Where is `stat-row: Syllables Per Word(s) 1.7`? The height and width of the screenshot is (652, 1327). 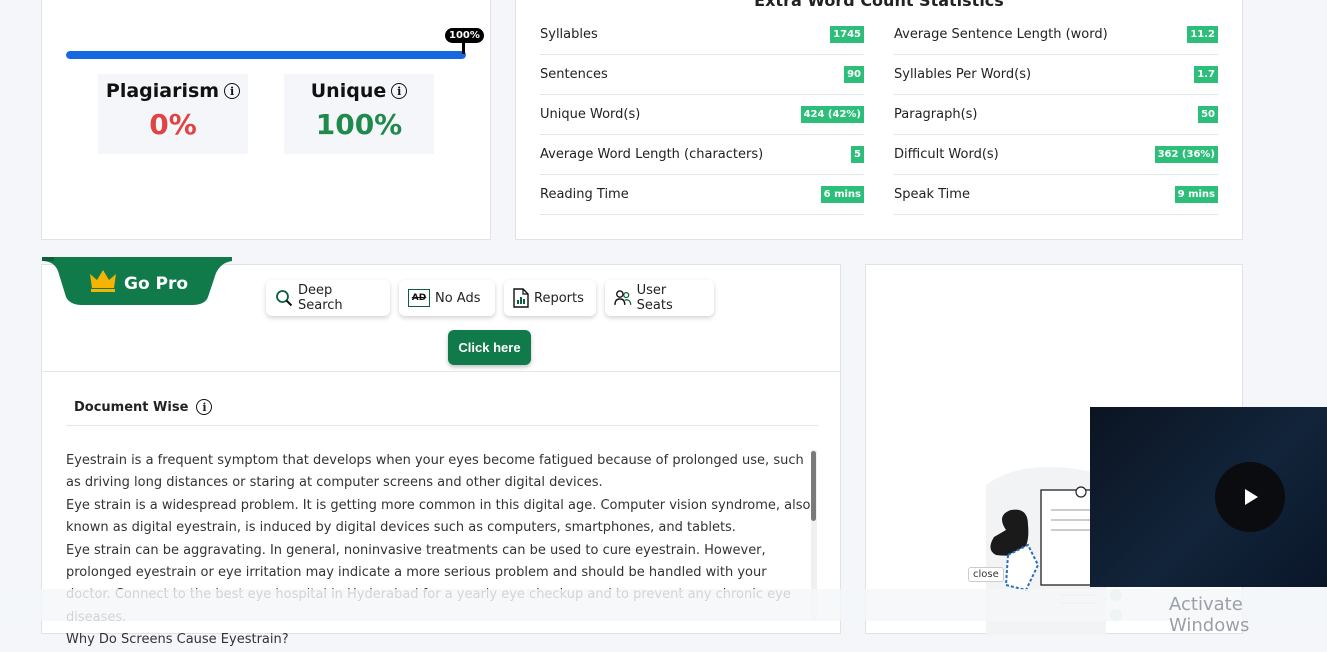
stat-row: Syllables Per Word(s) 1.7 is located at coordinates (1056, 75).